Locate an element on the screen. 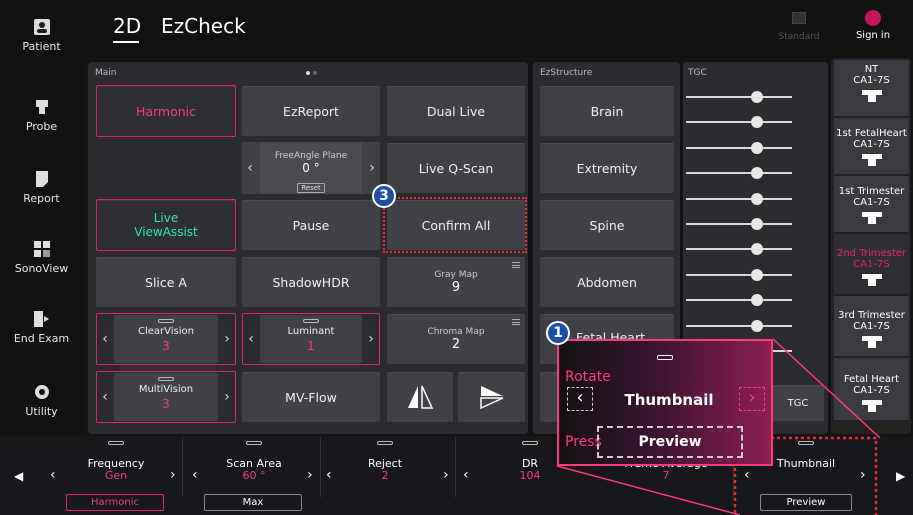 This screenshot has height=515, width=913. flip-horizontal-button is located at coordinates (420, 397).